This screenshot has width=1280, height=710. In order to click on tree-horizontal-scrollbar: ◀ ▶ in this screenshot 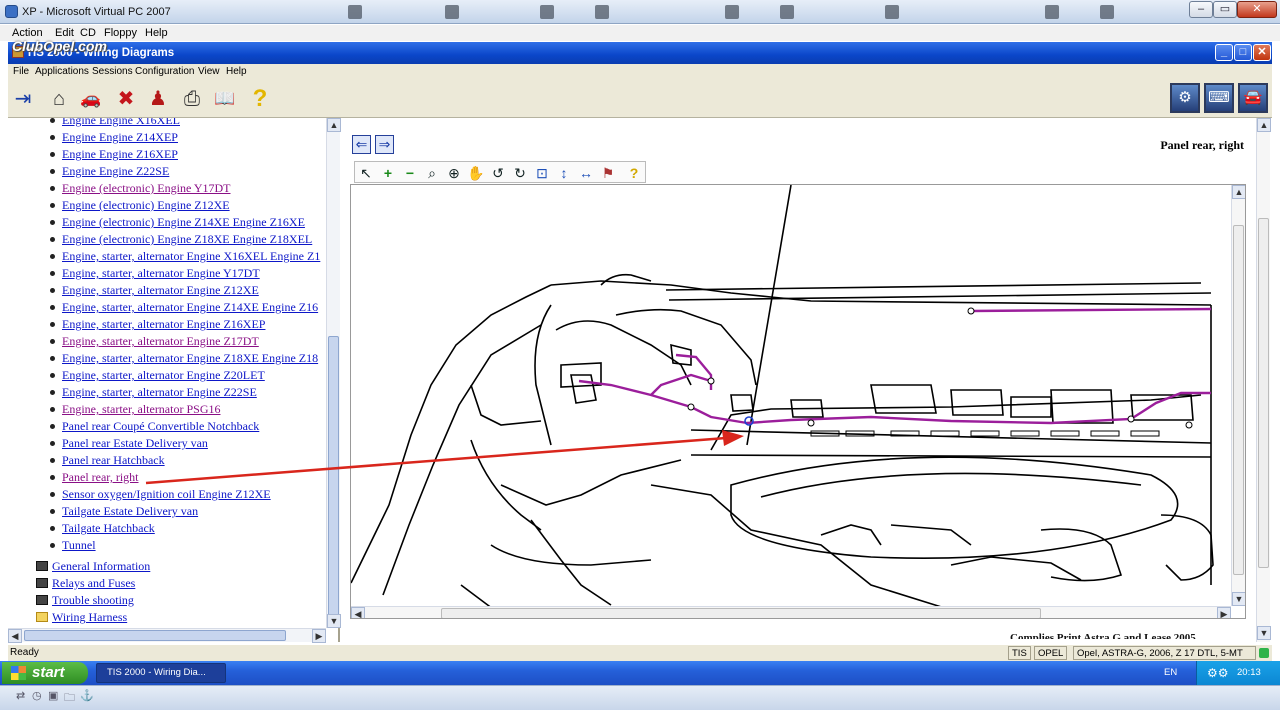, I will do `click(167, 635)`.